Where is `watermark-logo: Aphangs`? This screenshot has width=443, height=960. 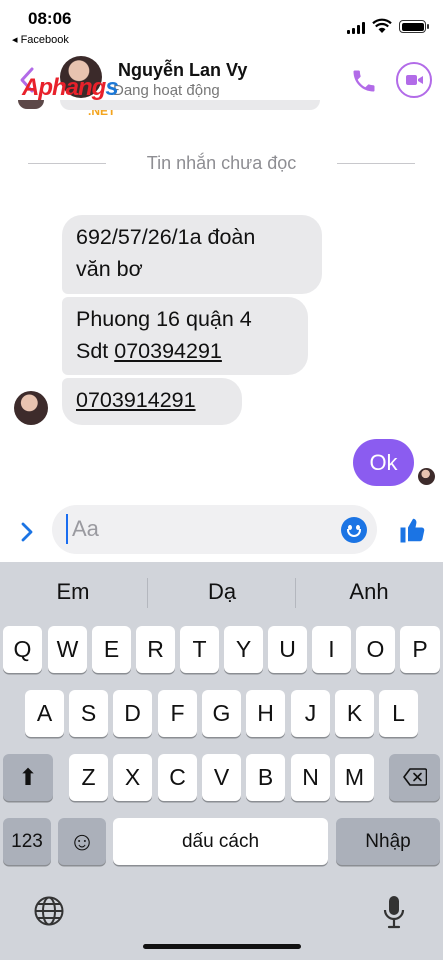
watermark-logo: Aphangs is located at coordinates (70, 88).